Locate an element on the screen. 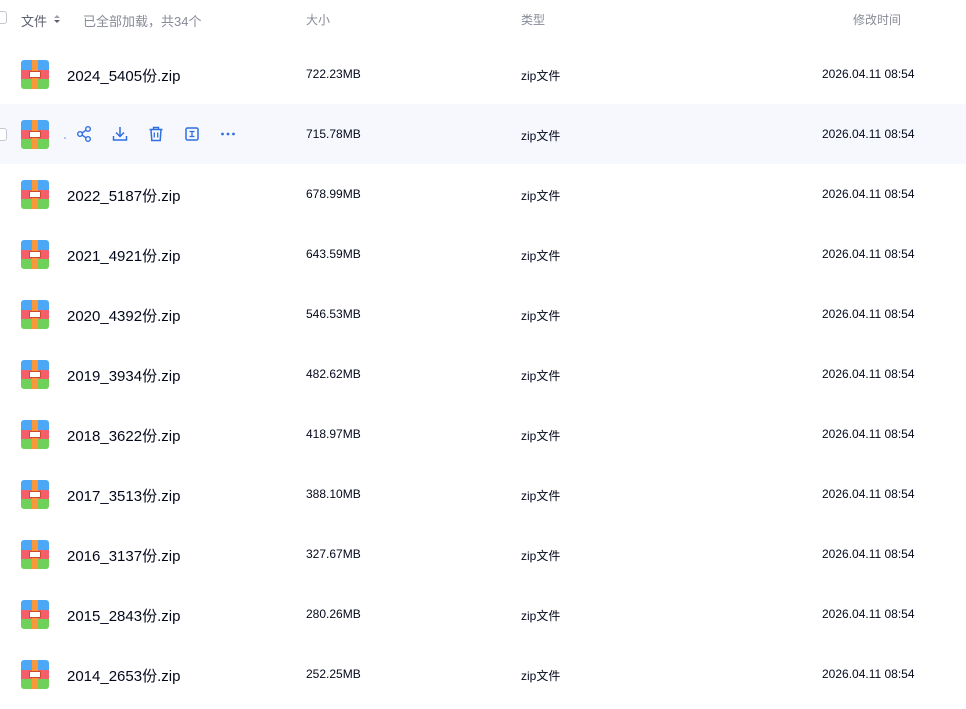 The height and width of the screenshot is (709, 966). file-name: 2024_5405份.zip is located at coordinates (123, 75).